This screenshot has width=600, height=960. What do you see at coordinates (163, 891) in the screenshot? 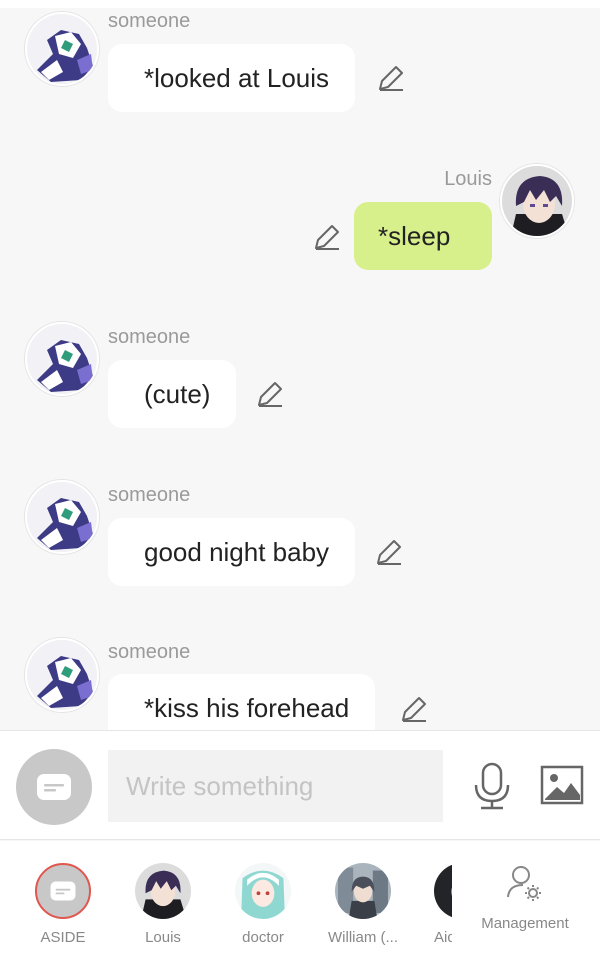
I see `louis-tab-avatar` at bounding box center [163, 891].